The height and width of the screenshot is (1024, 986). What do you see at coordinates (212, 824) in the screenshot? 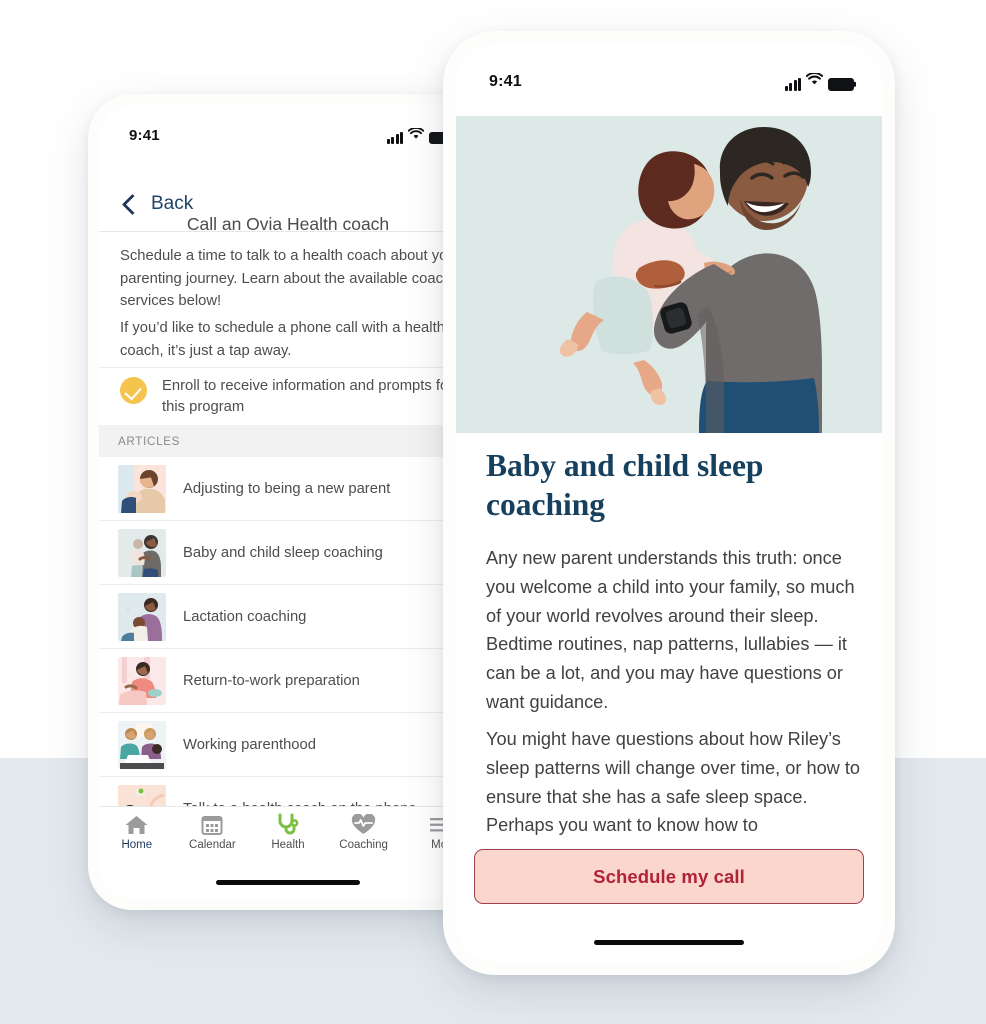
I see `calendar-icon` at bounding box center [212, 824].